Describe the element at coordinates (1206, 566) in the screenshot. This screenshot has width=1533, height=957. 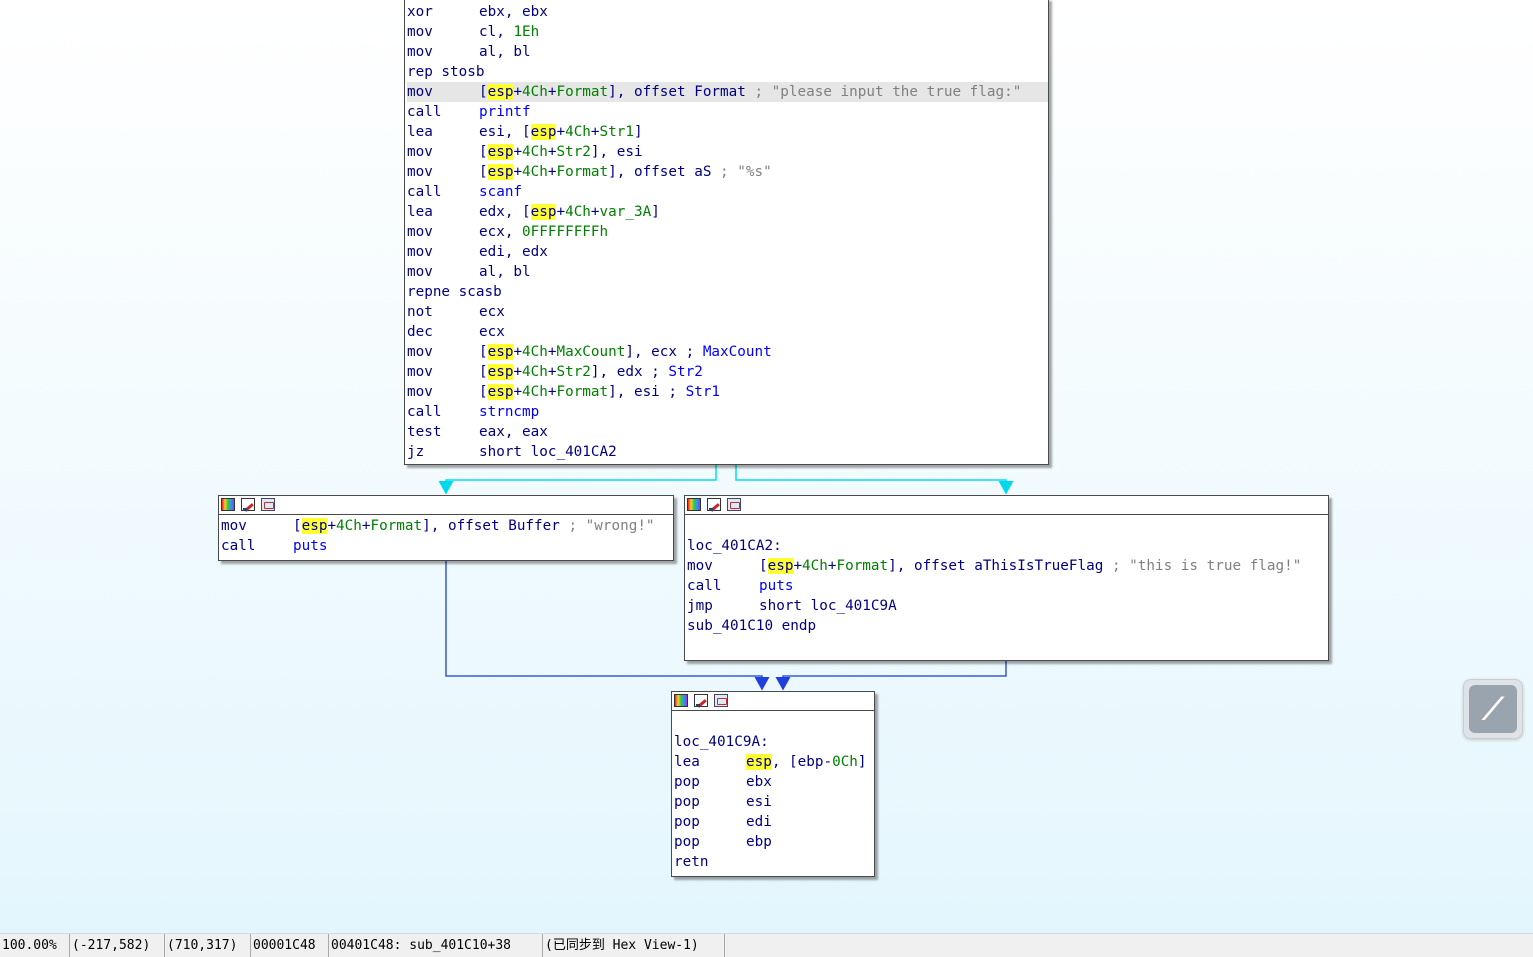
I see `operand-cmt: ; "this is true flag!"` at that location.